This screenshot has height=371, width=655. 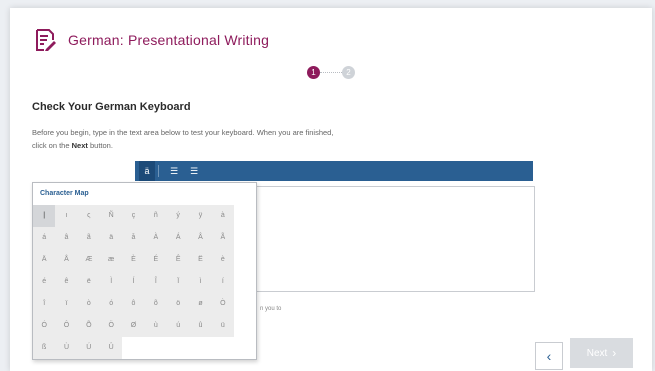 I want to click on section-heading: Check Your German Keyboard, so click(x=111, y=107).